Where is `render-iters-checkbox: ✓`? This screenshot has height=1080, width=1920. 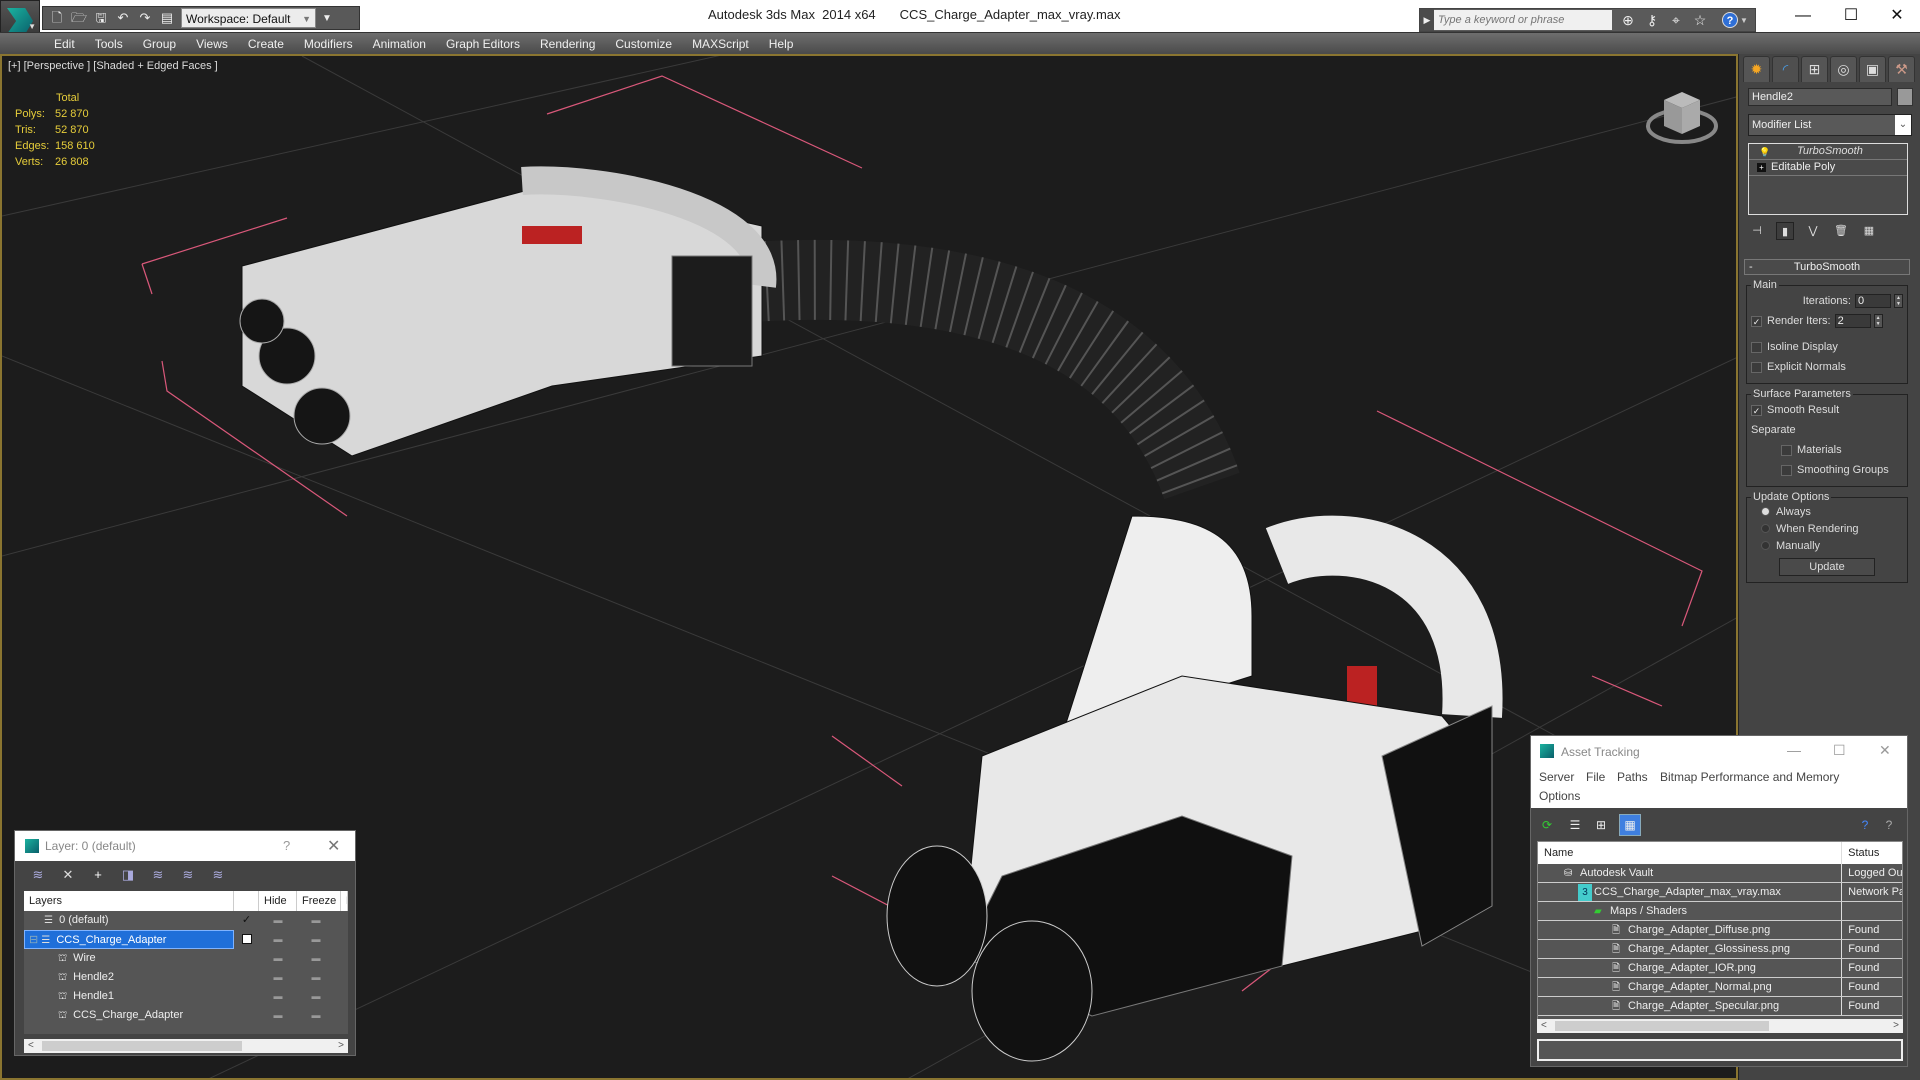 render-iters-checkbox: ✓ is located at coordinates (1756, 321).